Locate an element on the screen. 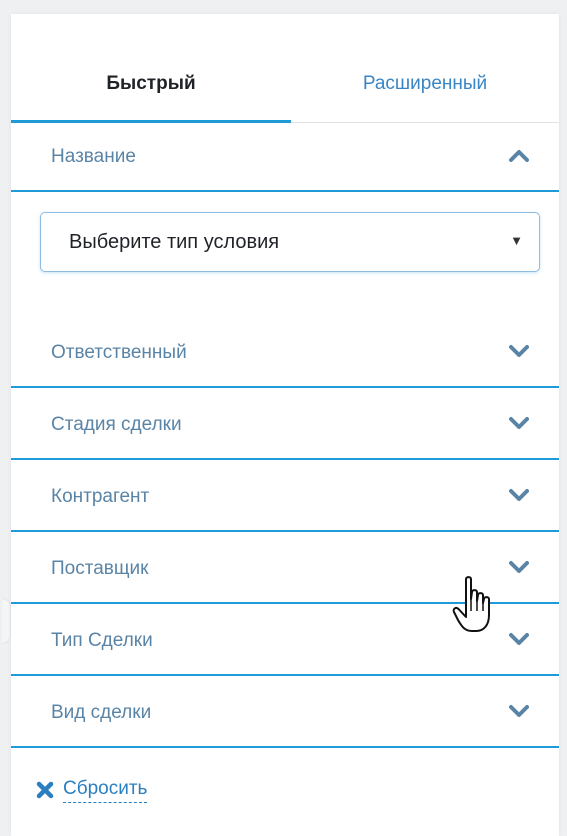 Image resolution: width=567 pixels, height=836 pixels. section-header-deal-stage: Стадия сделки is located at coordinates (285, 425).